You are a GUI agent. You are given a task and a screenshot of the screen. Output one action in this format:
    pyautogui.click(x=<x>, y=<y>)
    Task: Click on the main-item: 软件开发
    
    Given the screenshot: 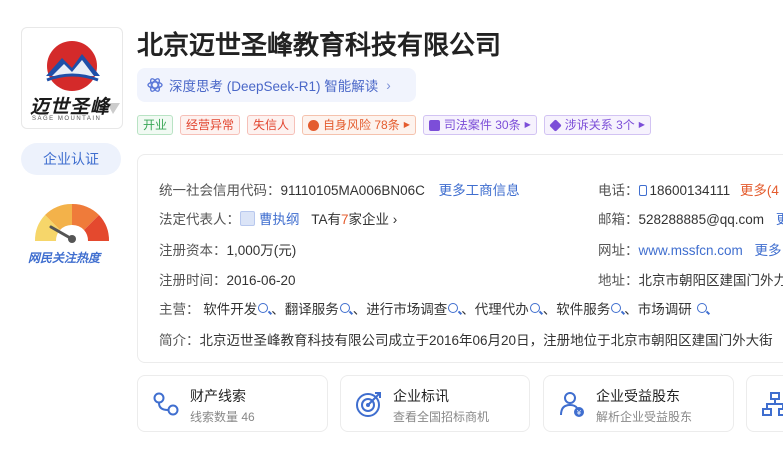 What is the action you would take?
    pyautogui.click(x=237, y=309)
    